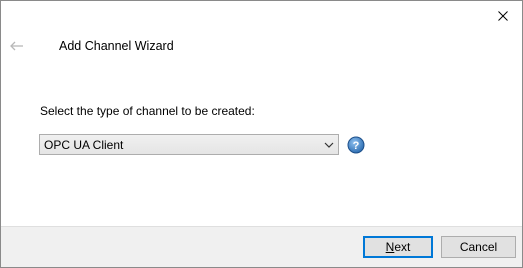 Image resolution: width=523 pixels, height=268 pixels. I want to click on help-button: ?, so click(356, 145).